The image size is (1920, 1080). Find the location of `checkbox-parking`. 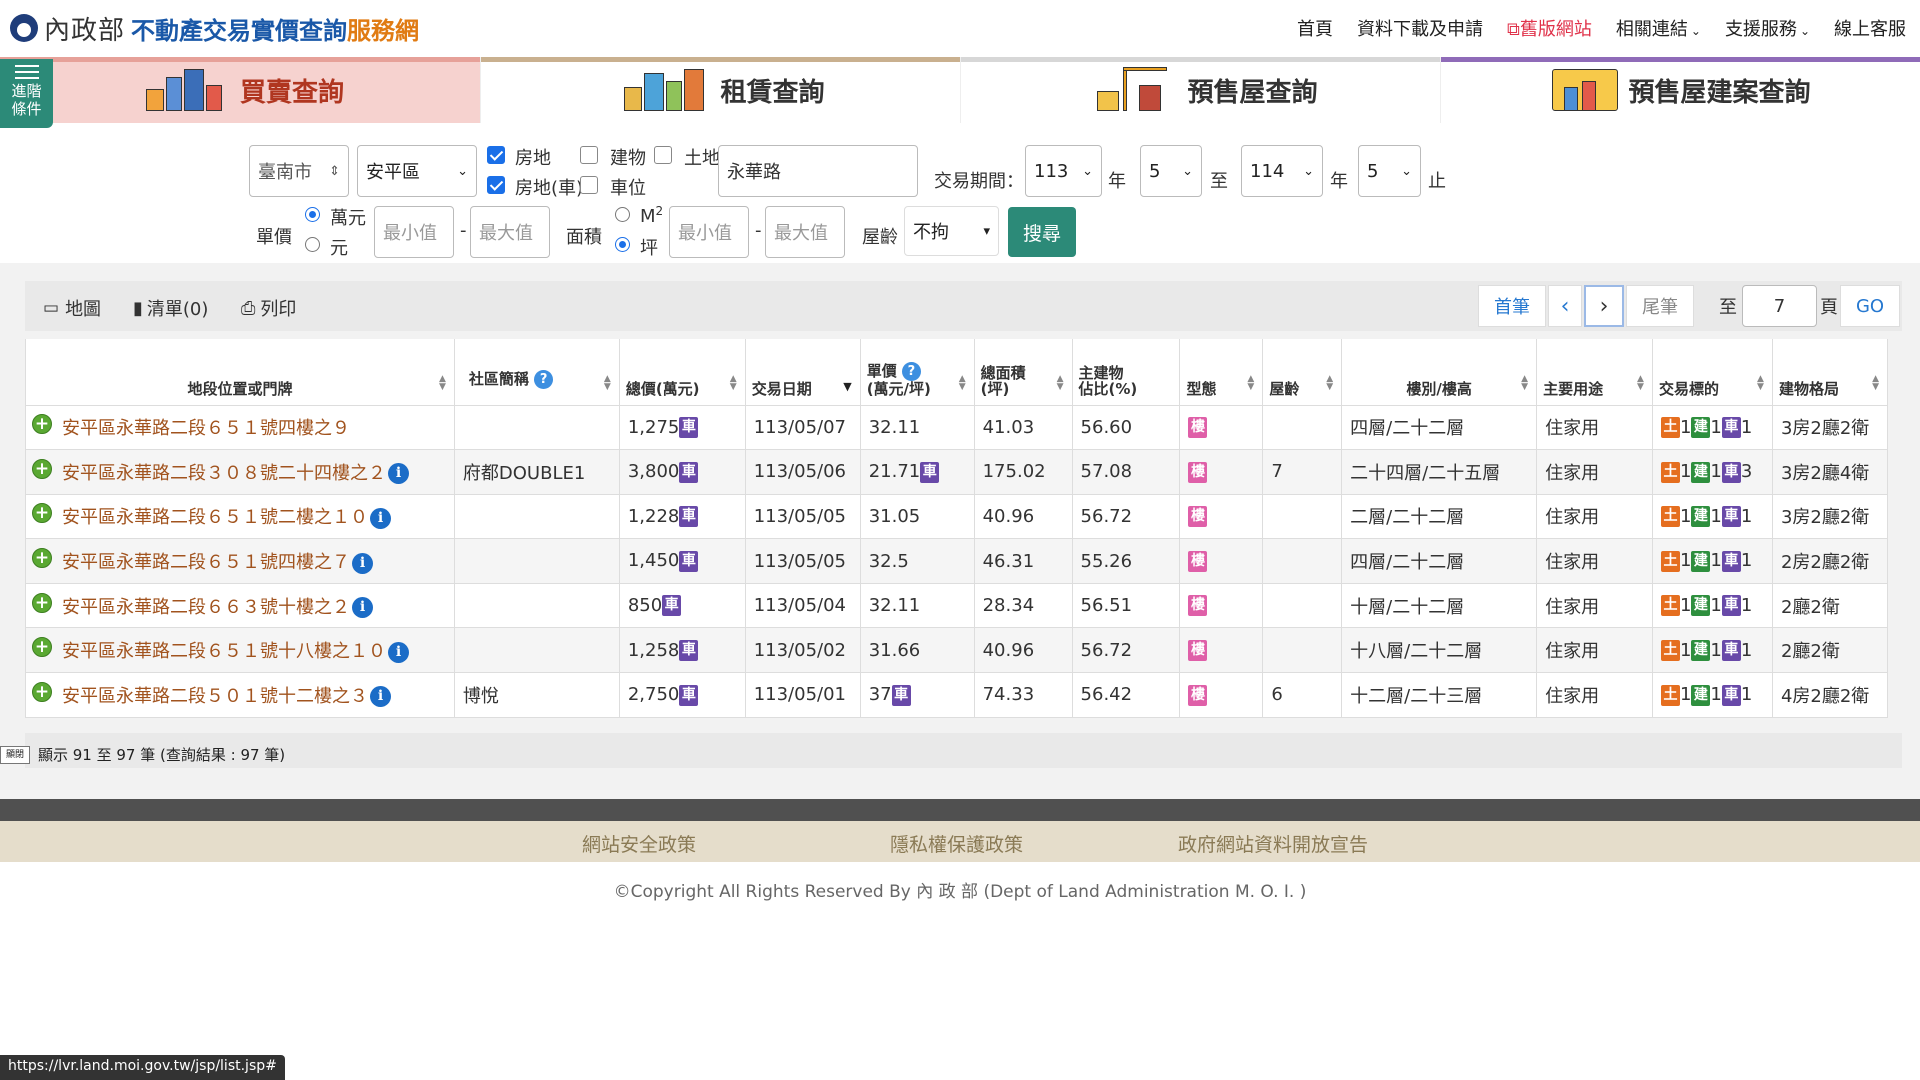

checkbox-parking is located at coordinates (589, 185).